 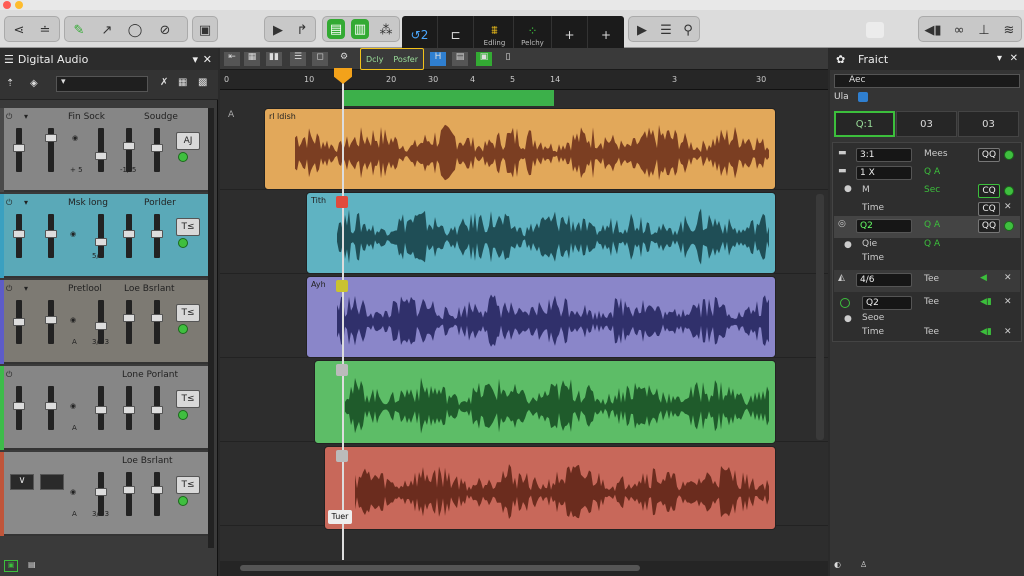 I want to click on playhead, so click(x=343, y=315).